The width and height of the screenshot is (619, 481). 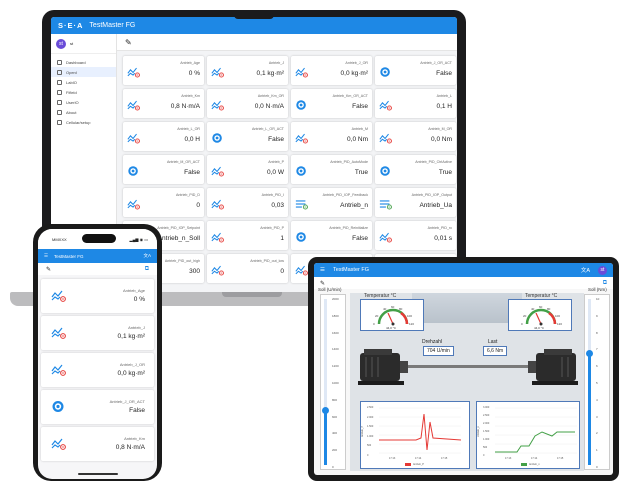 I want to click on sidebar-item-label: Dashboard, so click(x=76, y=62).